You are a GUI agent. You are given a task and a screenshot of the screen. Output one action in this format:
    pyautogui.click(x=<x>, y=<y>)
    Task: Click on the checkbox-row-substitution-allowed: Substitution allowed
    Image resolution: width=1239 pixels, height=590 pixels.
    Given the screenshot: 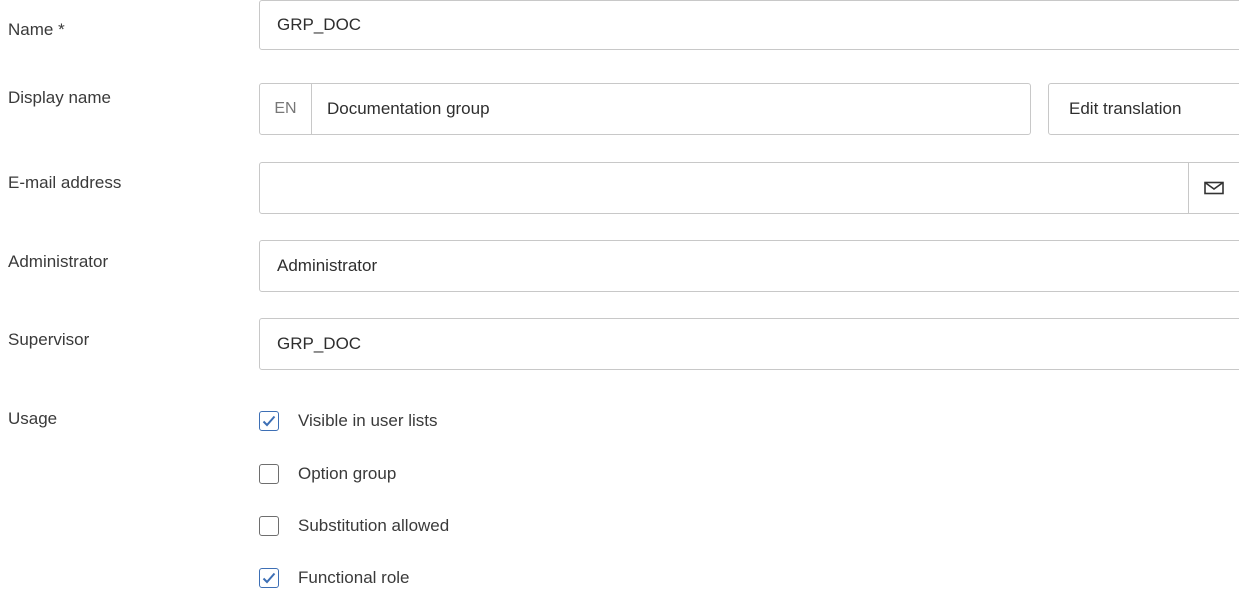 What is the action you would take?
    pyautogui.click(x=354, y=526)
    